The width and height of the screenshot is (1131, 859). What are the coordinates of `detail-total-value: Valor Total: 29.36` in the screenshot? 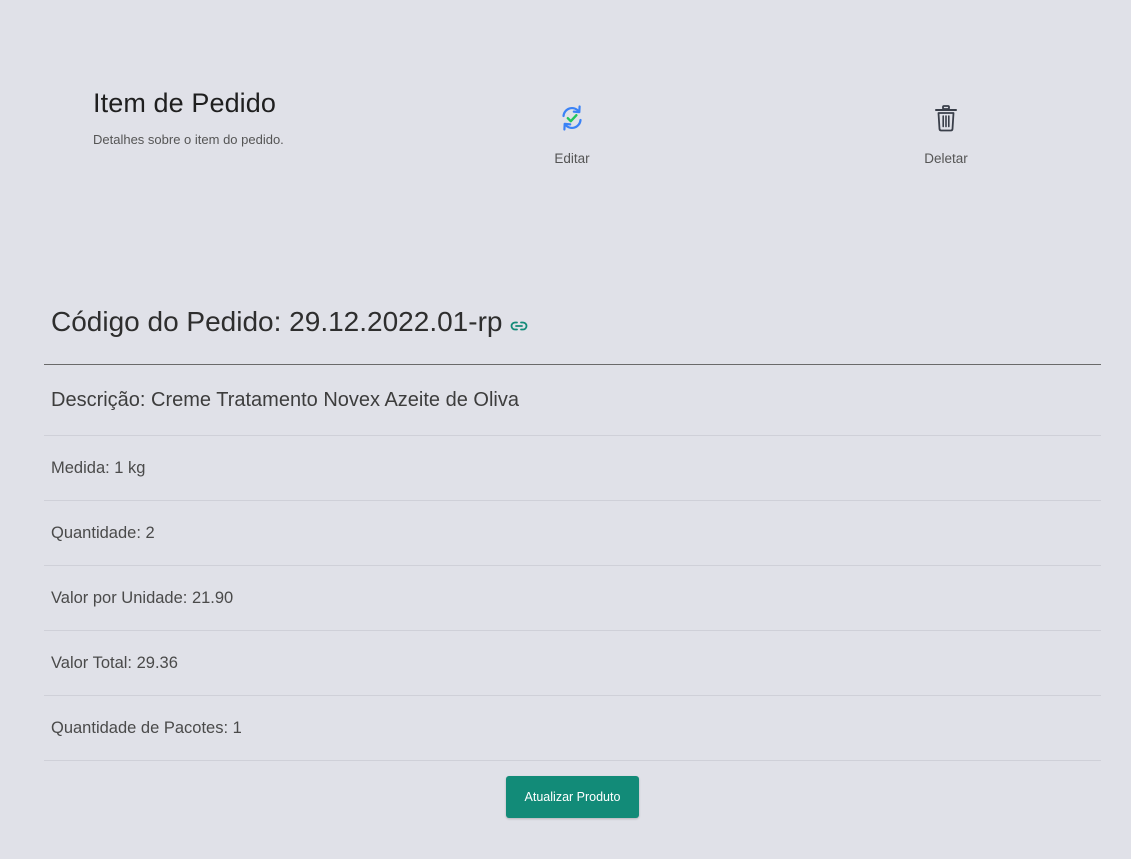 It's located at (572, 663).